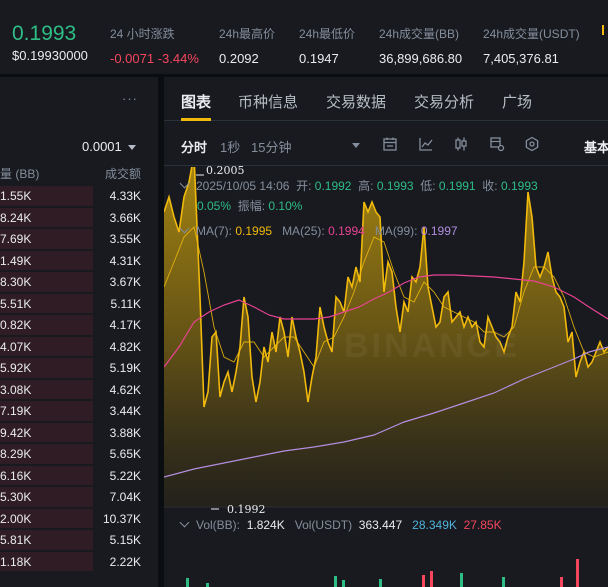 Image resolution: width=608 pixels, height=587 pixels. What do you see at coordinates (125, 411) in the screenshot?
I see `row-turnover: 3.44K` at bounding box center [125, 411].